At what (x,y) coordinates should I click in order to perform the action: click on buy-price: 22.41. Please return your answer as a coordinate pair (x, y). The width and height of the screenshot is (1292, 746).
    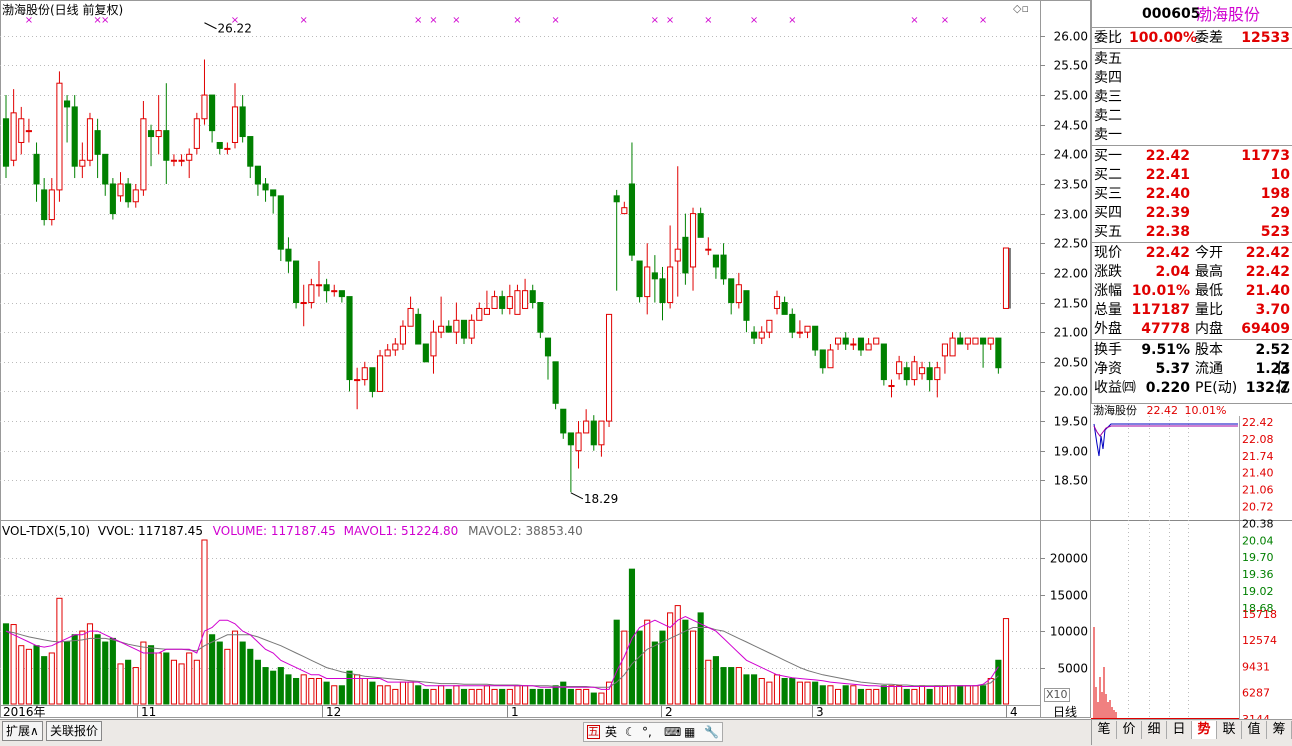
    Looking at the image, I should click on (1167, 175).